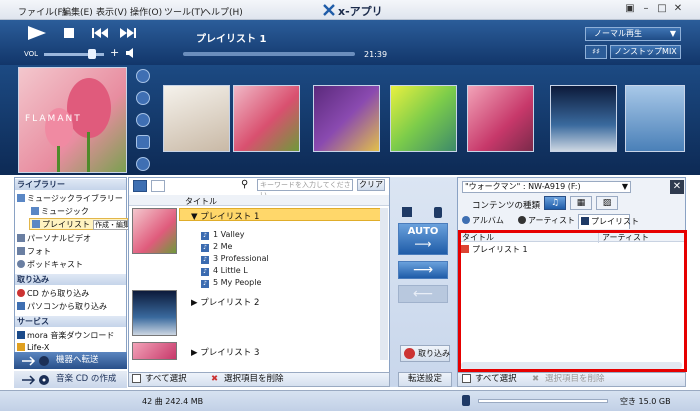  I want to click on playlist-3-label: ▶ プレイリスト 3, so click(225, 352).